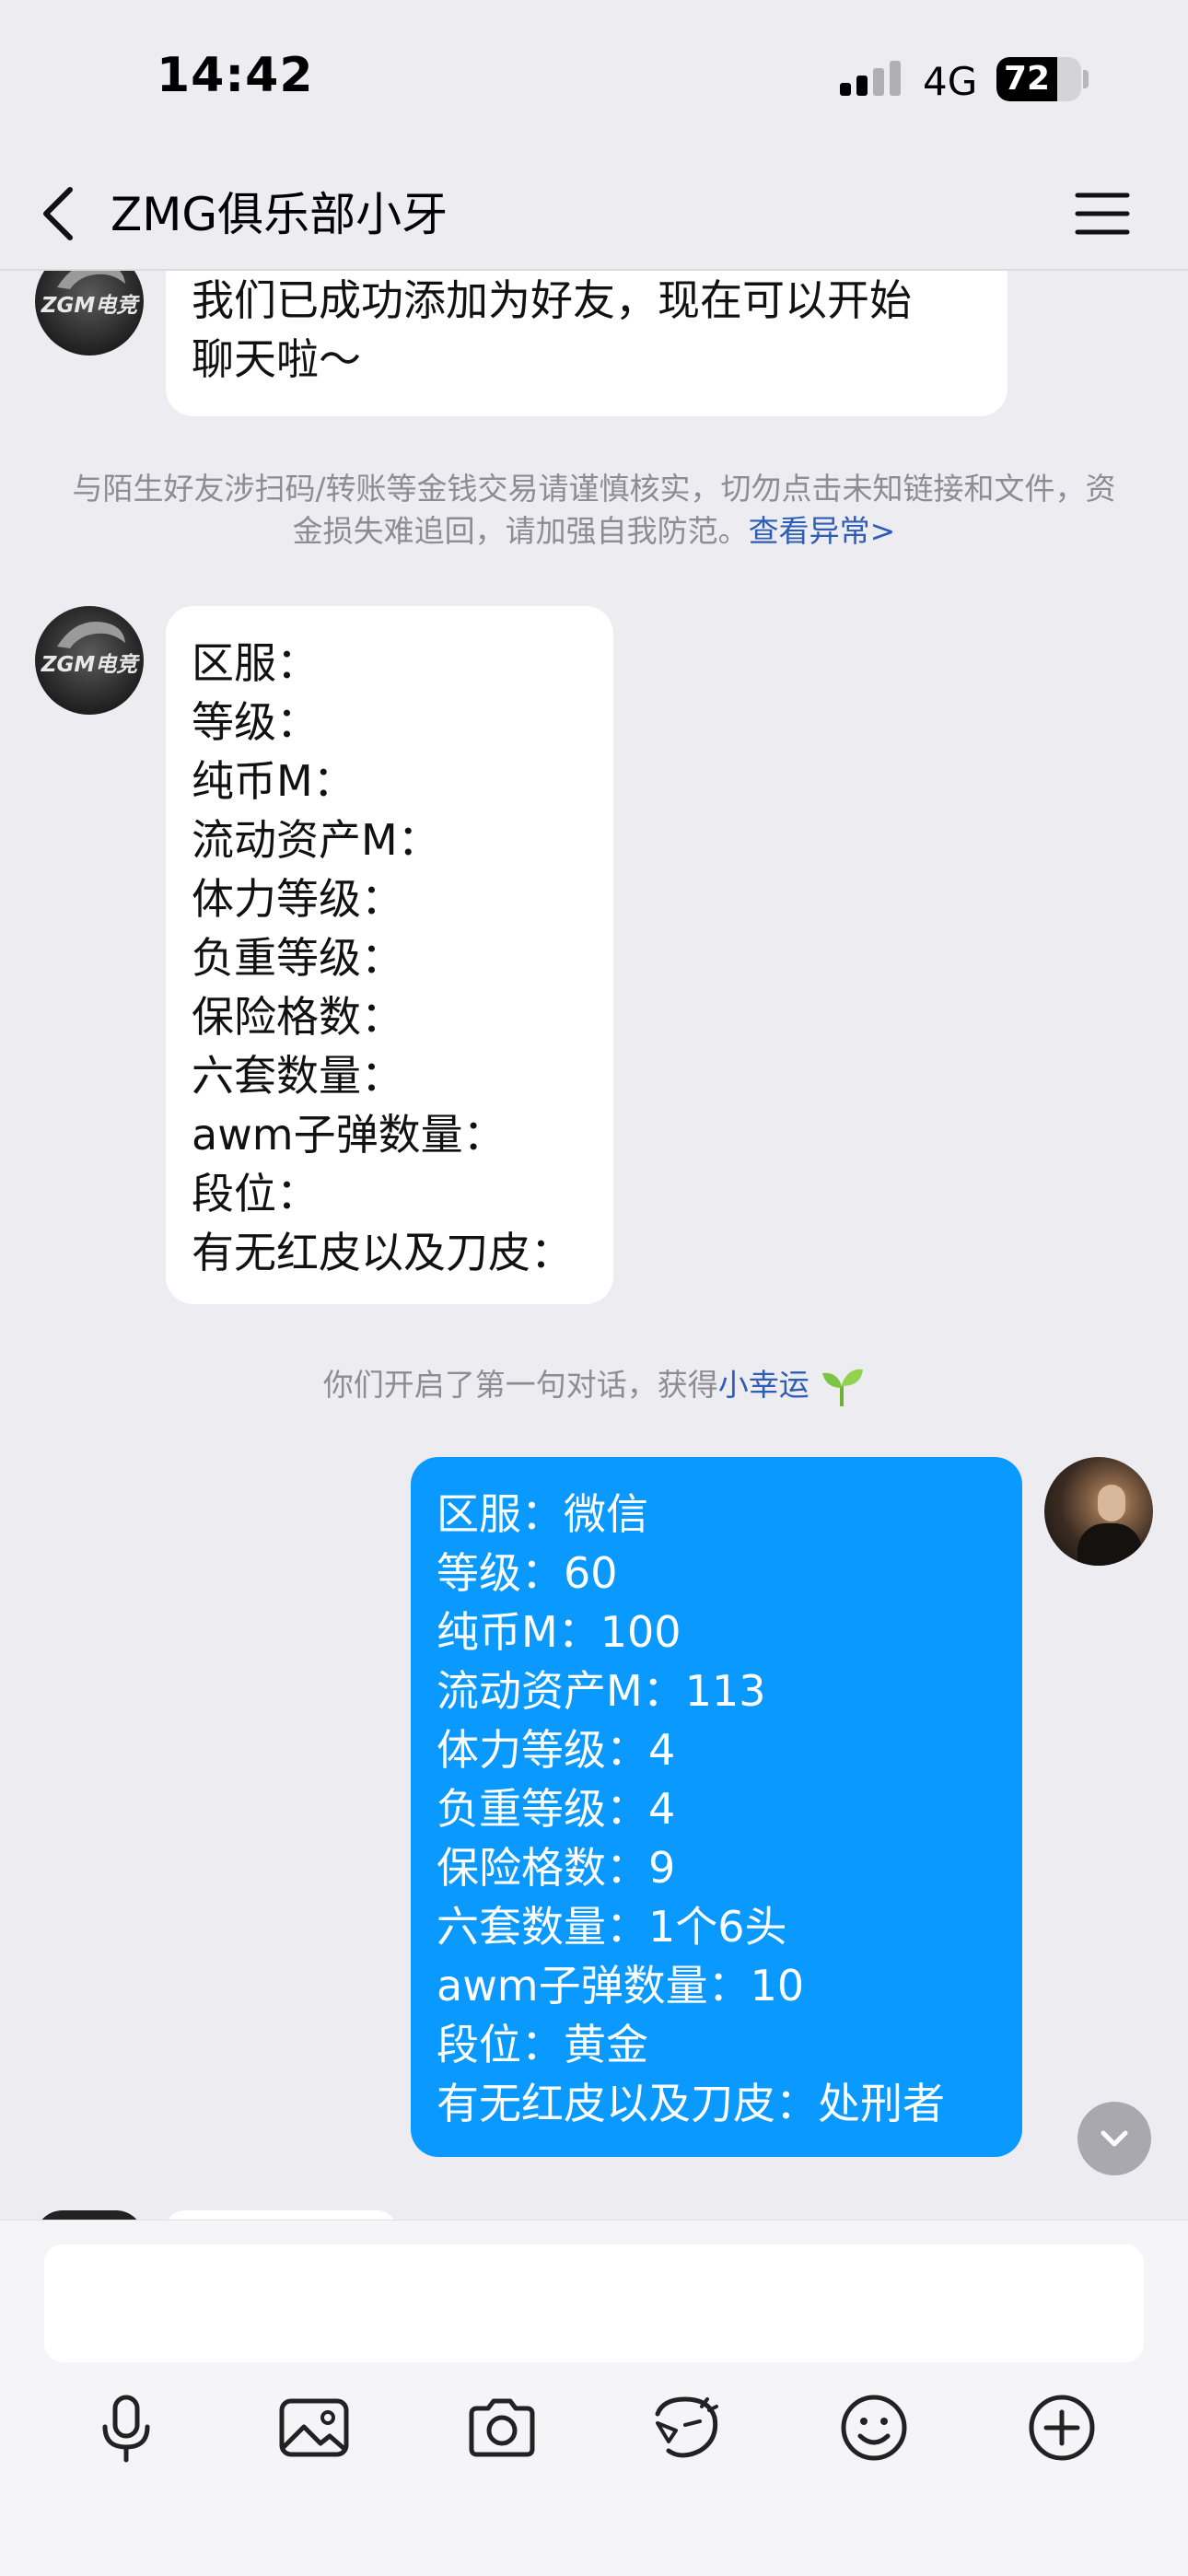  I want to click on chevron-left-icon, so click(58, 214).